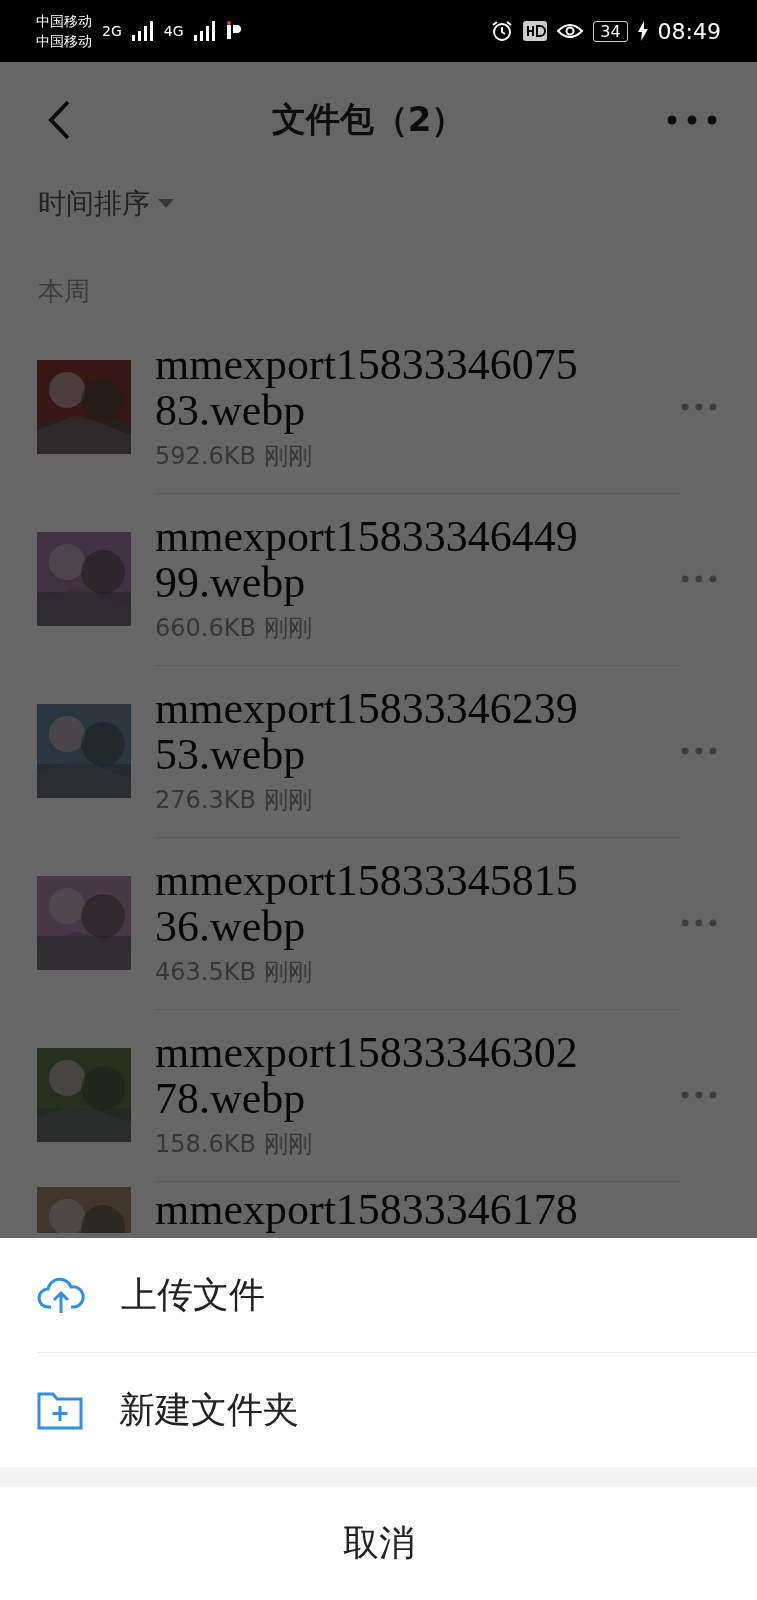  I want to click on file-name: mmexport1583334623953.webp, so click(367, 731).